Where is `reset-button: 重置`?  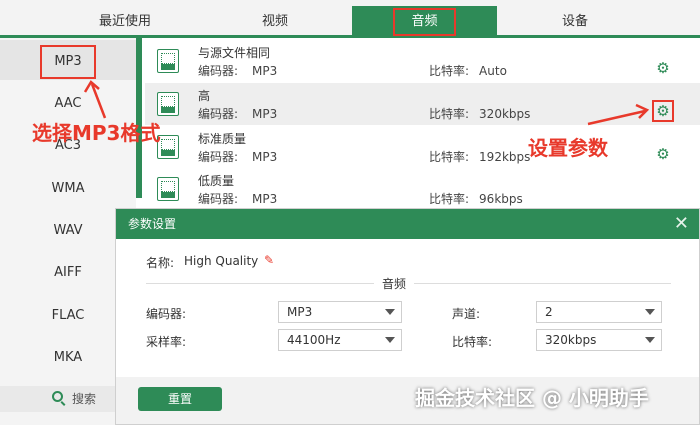
reset-button: 重置 is located at coordinates (180, 399).